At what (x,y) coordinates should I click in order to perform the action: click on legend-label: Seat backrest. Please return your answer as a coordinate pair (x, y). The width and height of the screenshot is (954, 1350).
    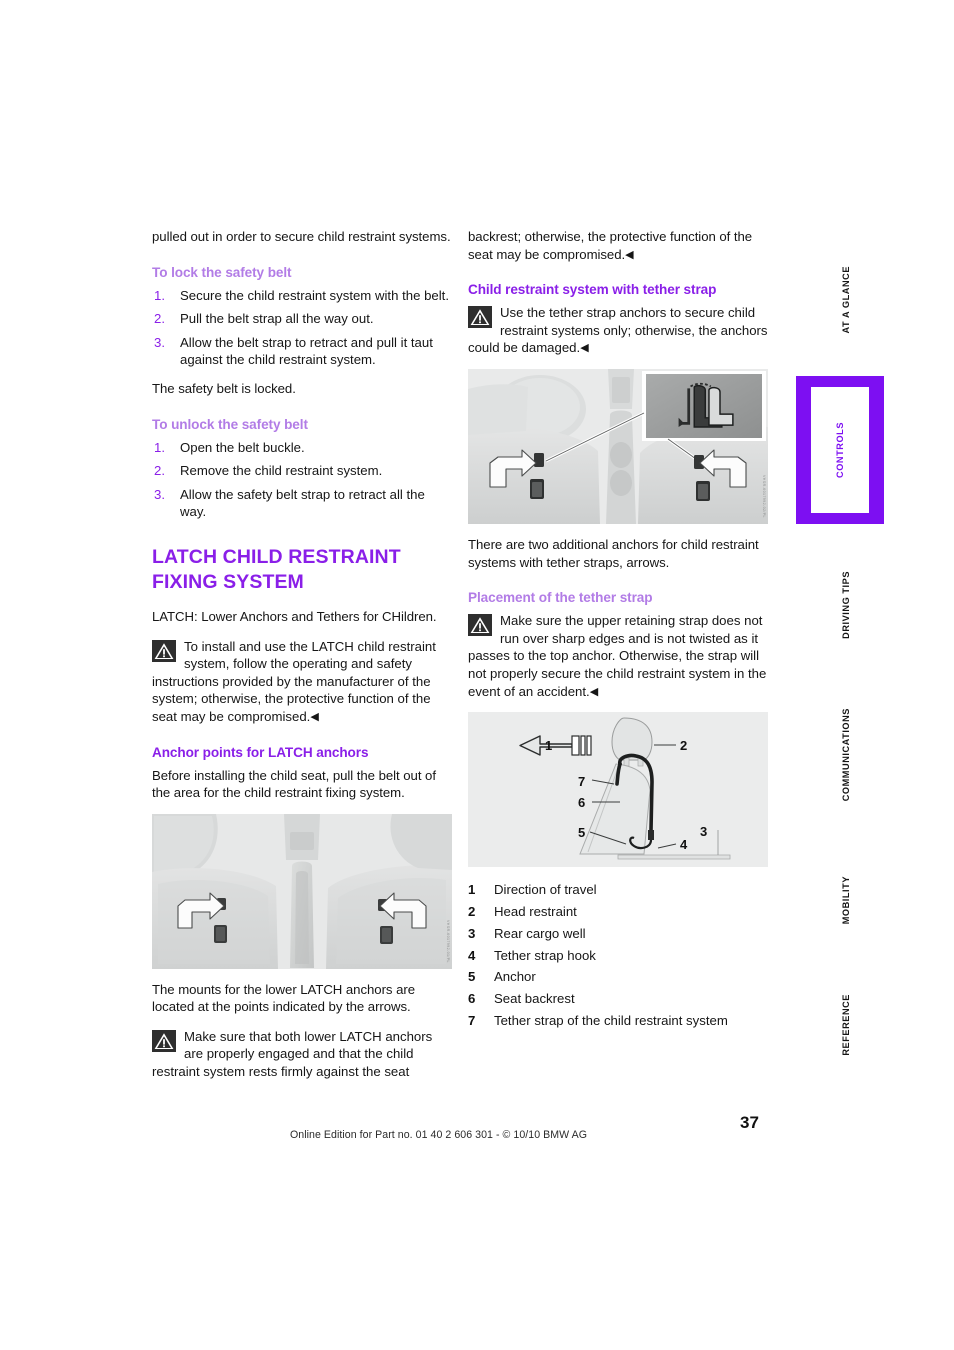
    Looking at the image, I should click on (534, 999).